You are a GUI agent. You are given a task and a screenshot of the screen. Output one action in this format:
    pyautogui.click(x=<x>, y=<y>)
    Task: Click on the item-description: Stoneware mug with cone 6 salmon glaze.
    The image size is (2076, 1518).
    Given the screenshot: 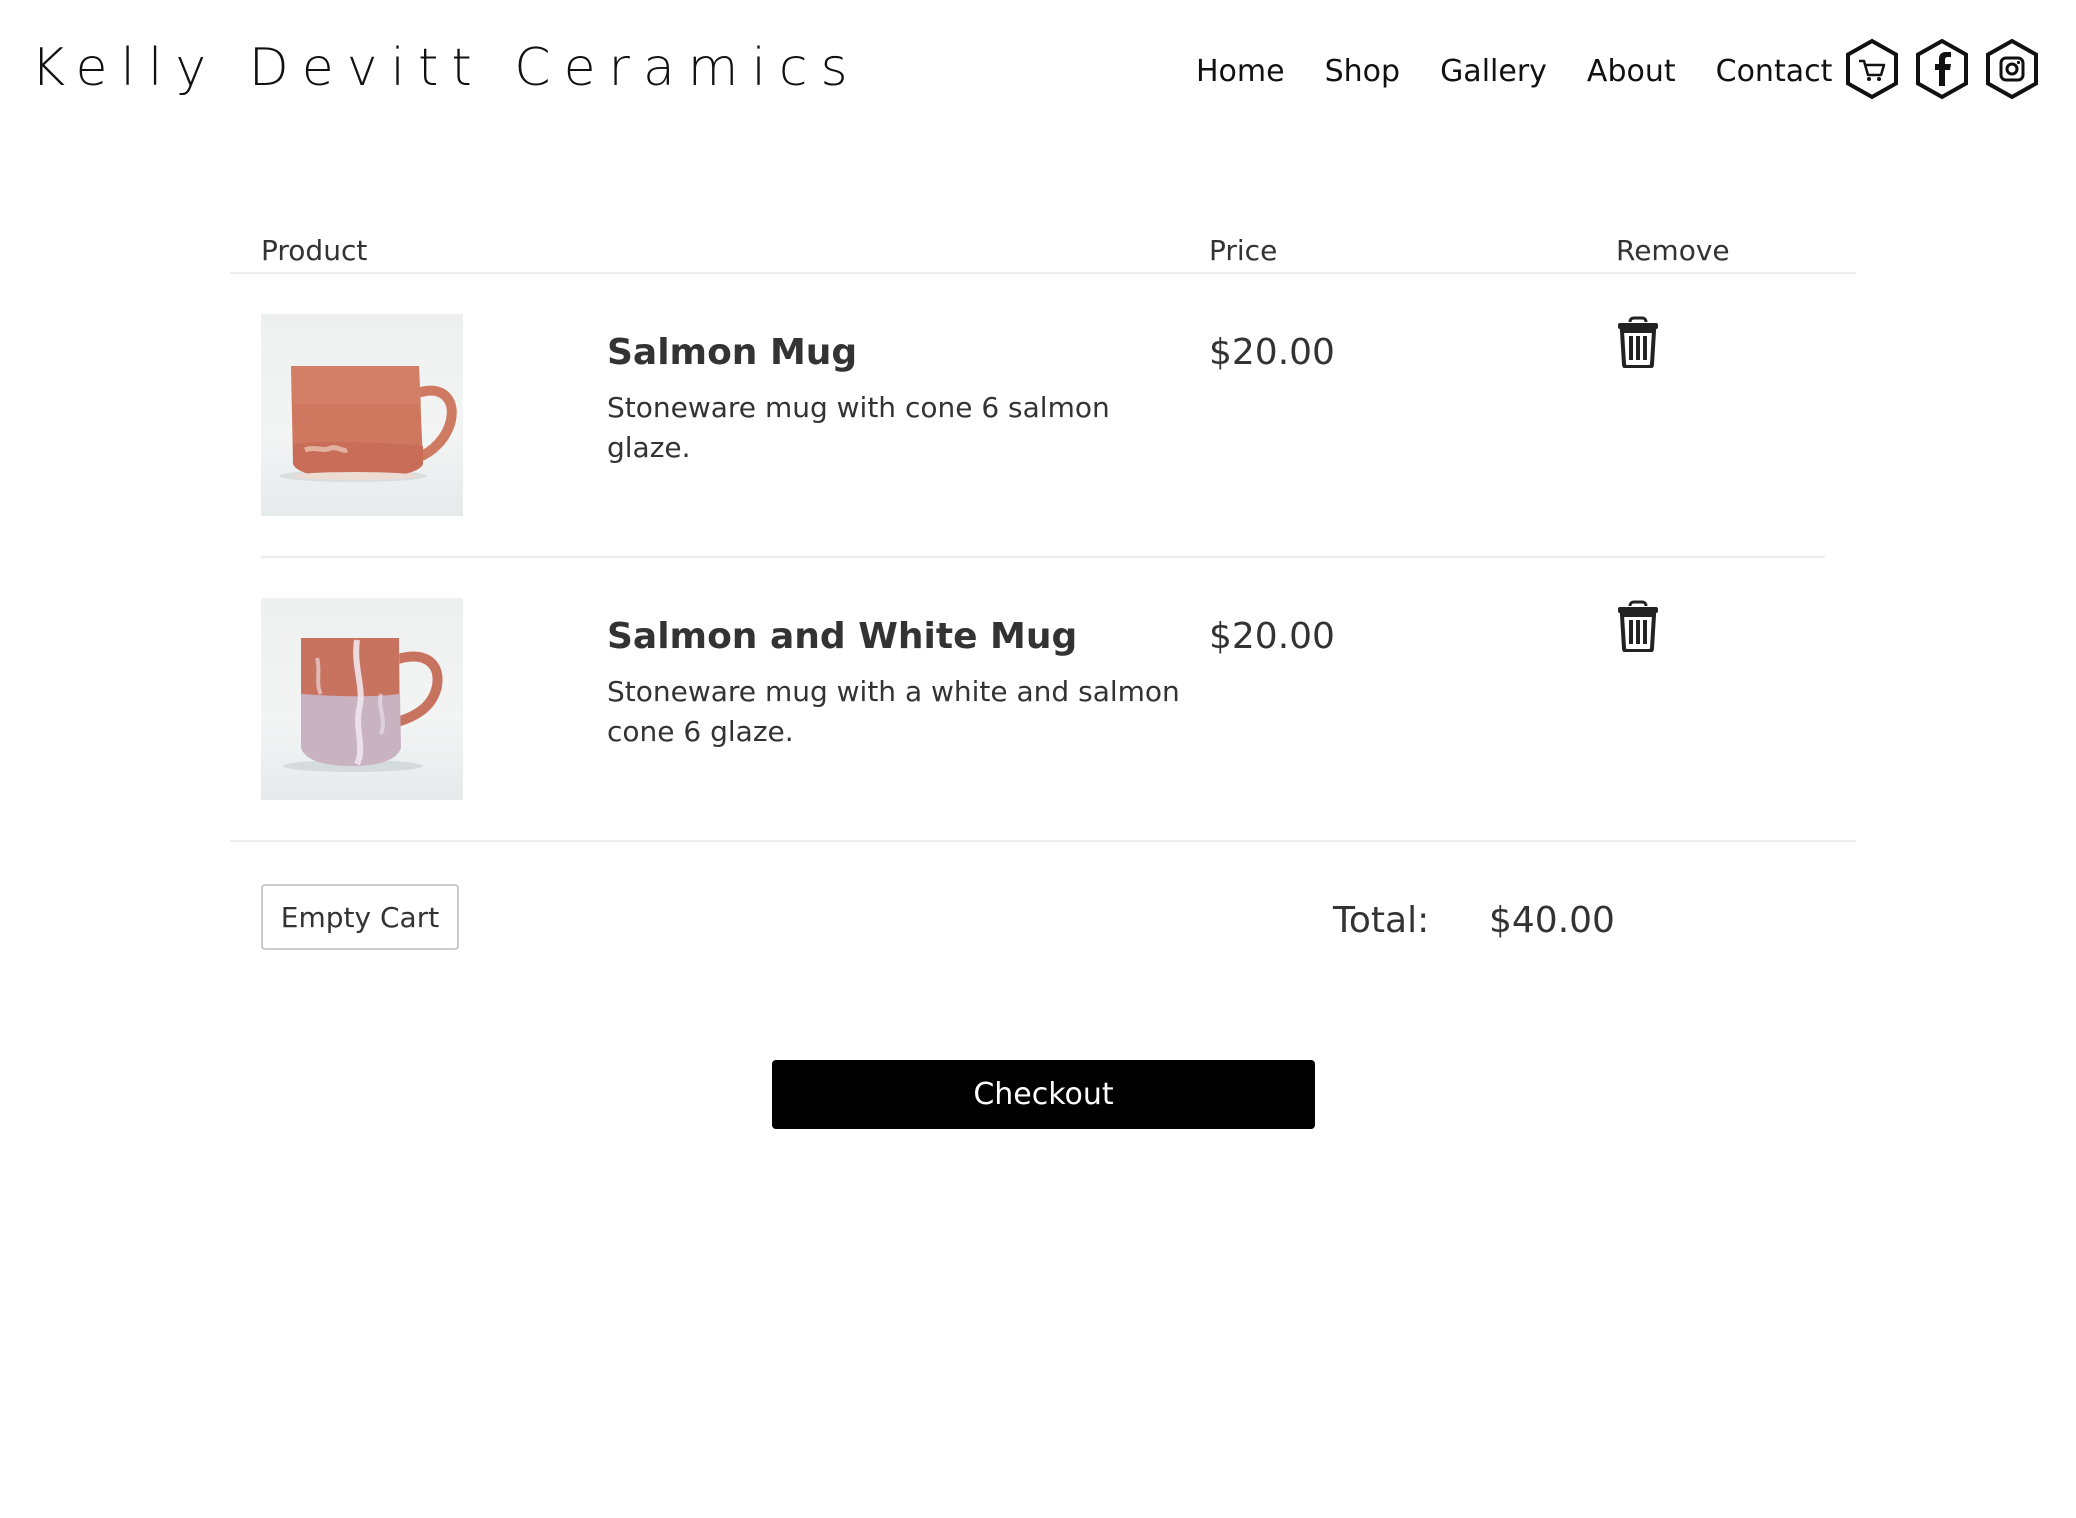 What is the action you would take?
    pyautogui.click(x=858, y=427)
    